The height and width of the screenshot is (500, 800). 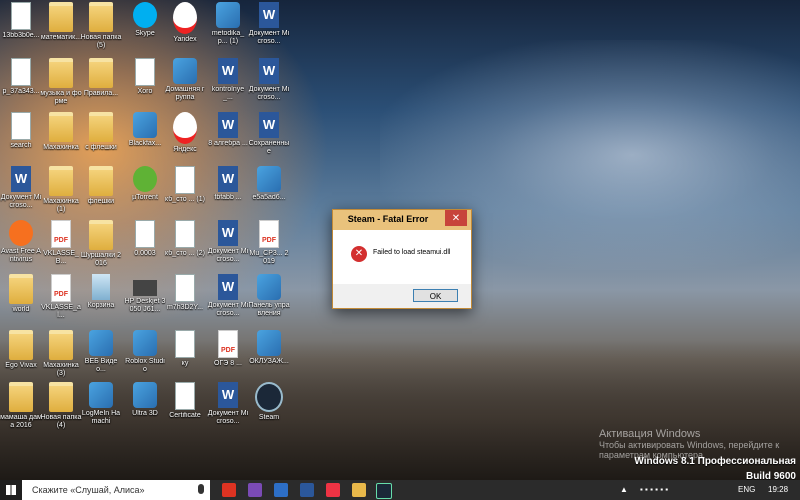 I want to click on ok-button: OK, so click(x=435, y=295).